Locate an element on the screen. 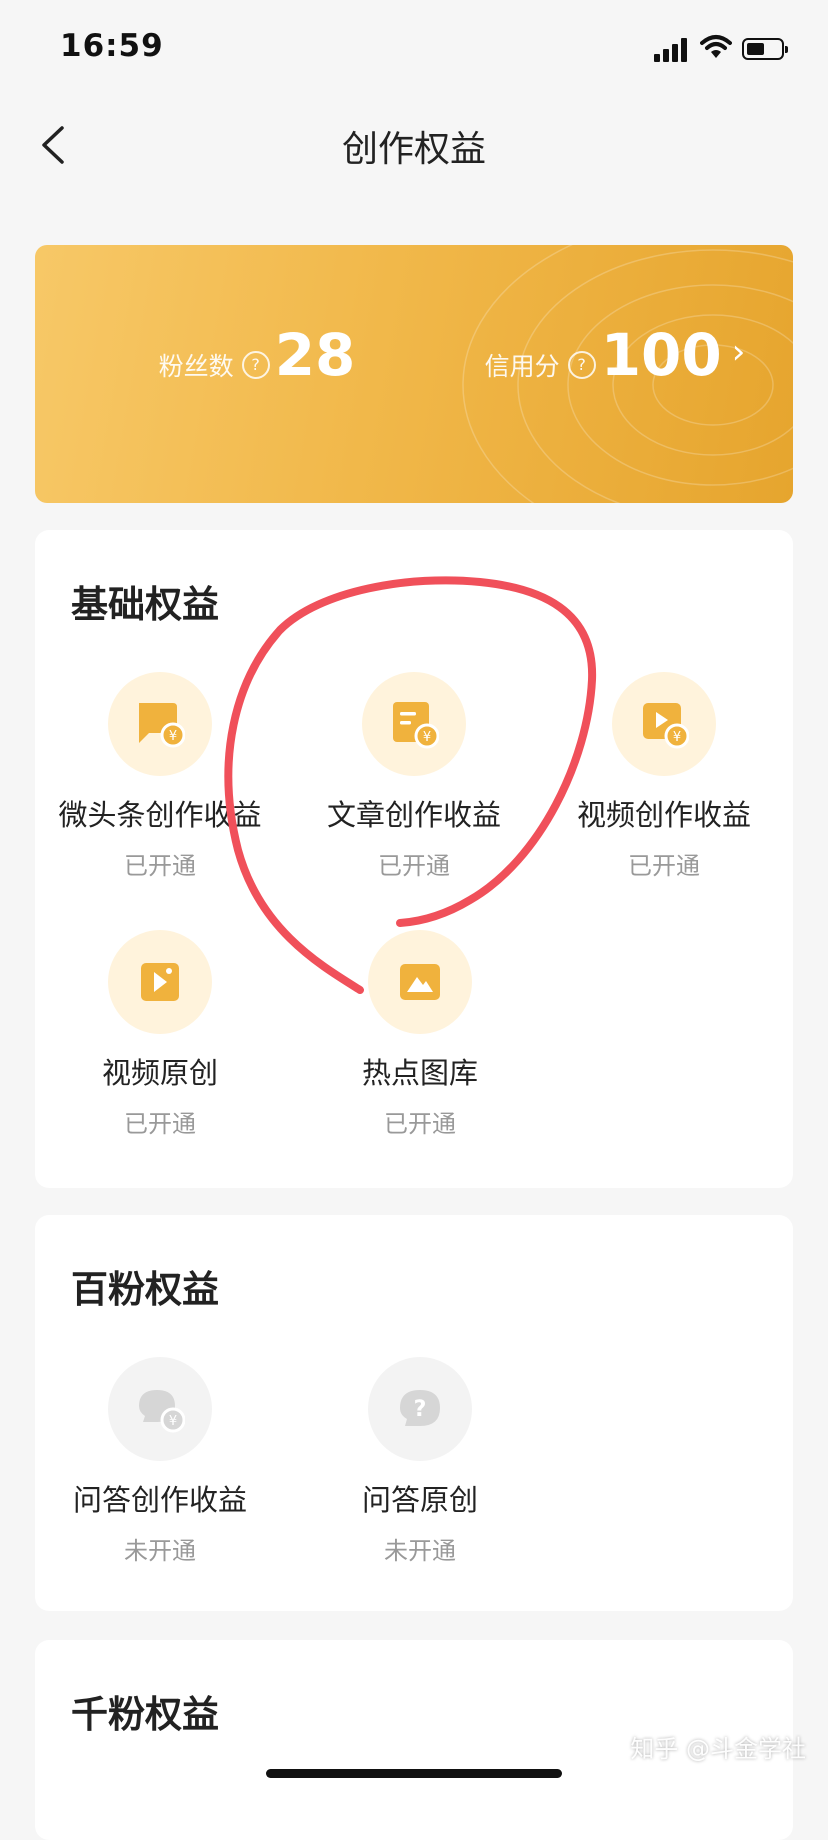  video-original-icon is located at coordinates (160, 982).